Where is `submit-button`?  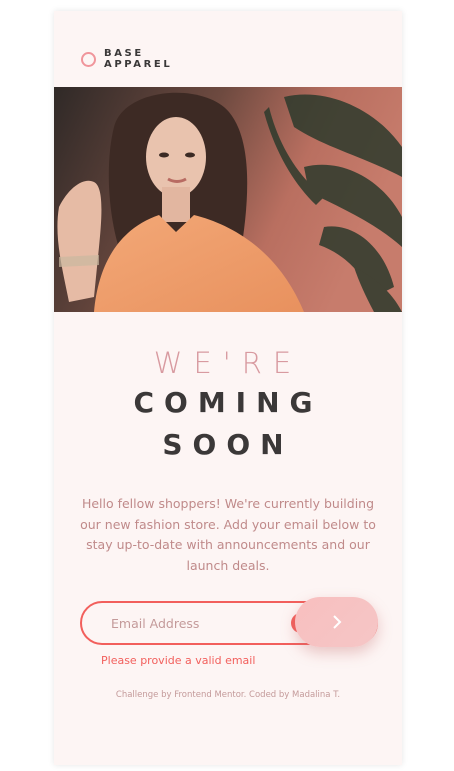
submit-button is located at coordinates (336, 622).